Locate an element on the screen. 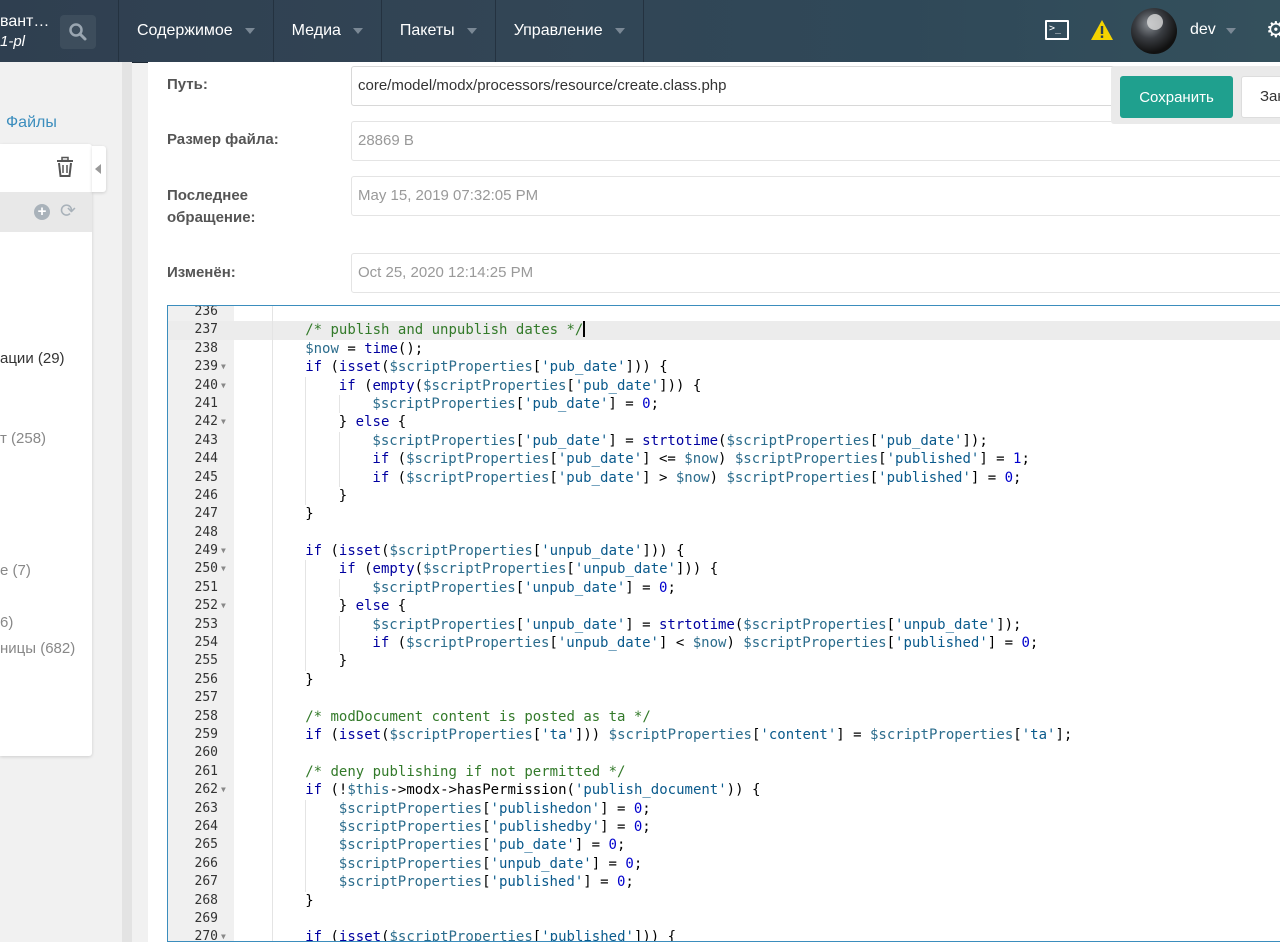 The image size is (1280, 942). accessed-label: Последнее обращение: is located at coordinates (211, 207).